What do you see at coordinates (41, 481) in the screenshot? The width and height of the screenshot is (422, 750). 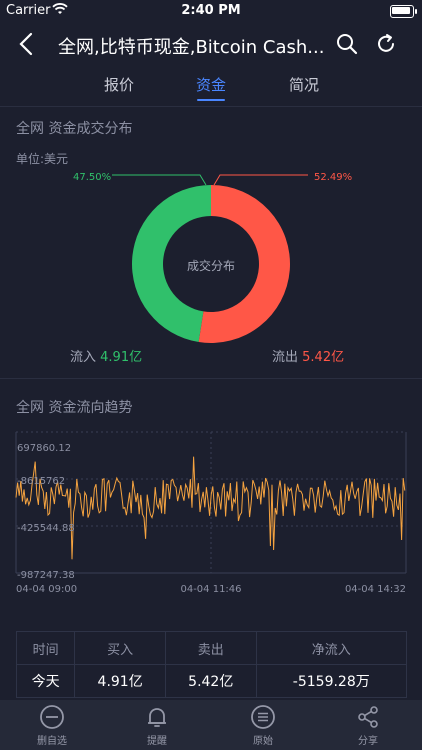 I see `y-tick-label: -8615762` at bounding box center [41, 481].